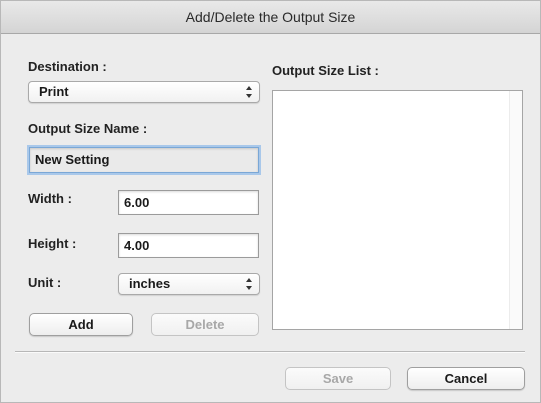 This screenshot has height=403, width=541. What do you see at coordinates (150, 283) in the screenshot?
I see `unit-selected-value: inches` at bounding box center [150, 283].